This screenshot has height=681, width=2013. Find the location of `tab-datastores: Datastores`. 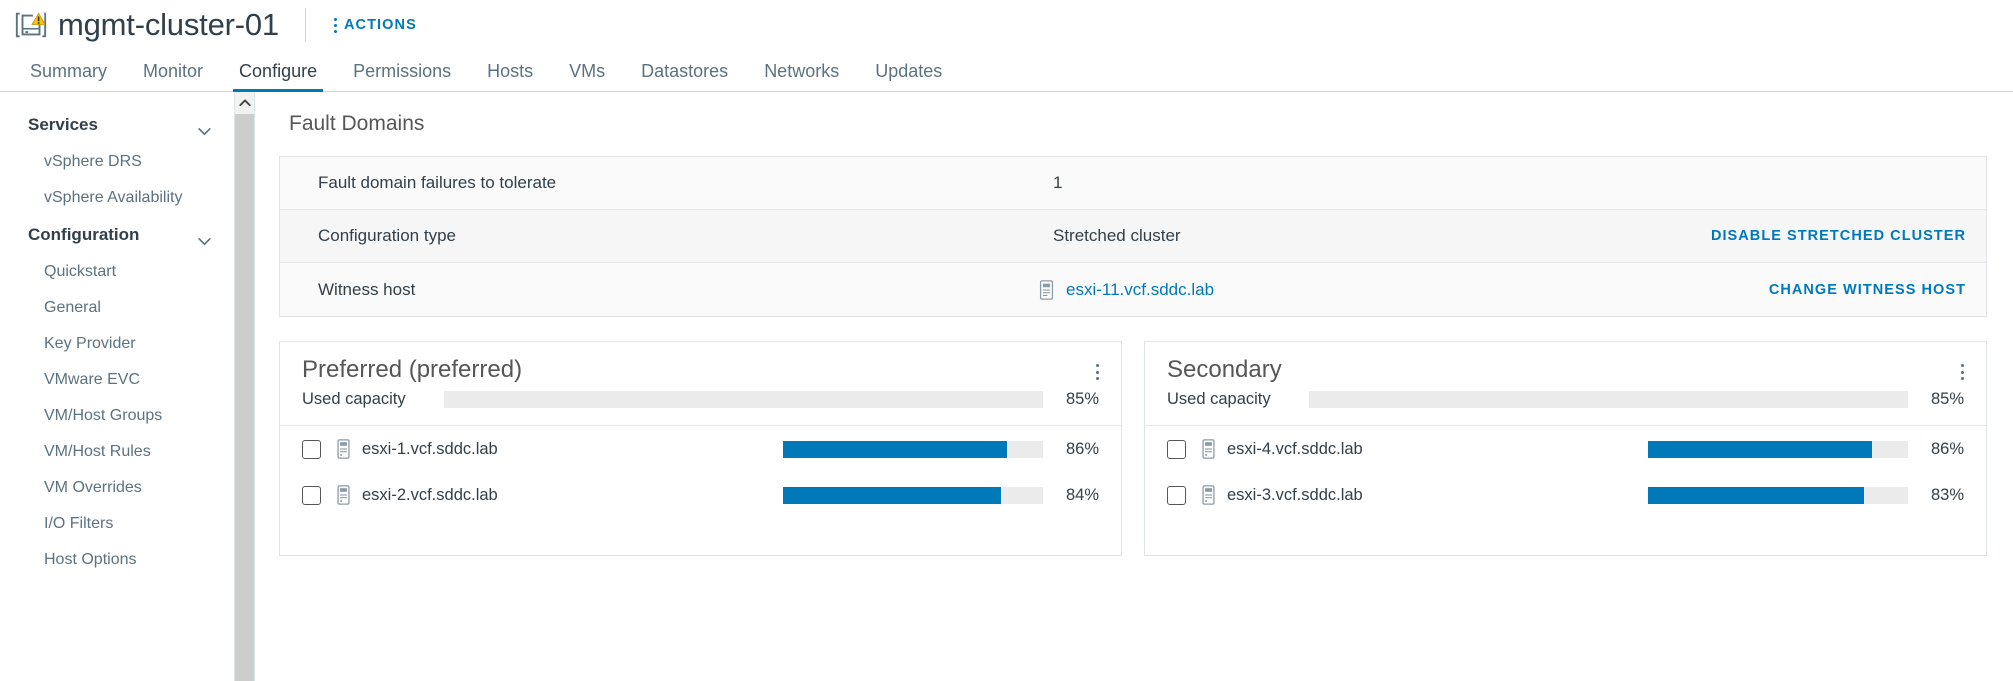

tab-datastores: Datastores is located at coordinates (684, 76).